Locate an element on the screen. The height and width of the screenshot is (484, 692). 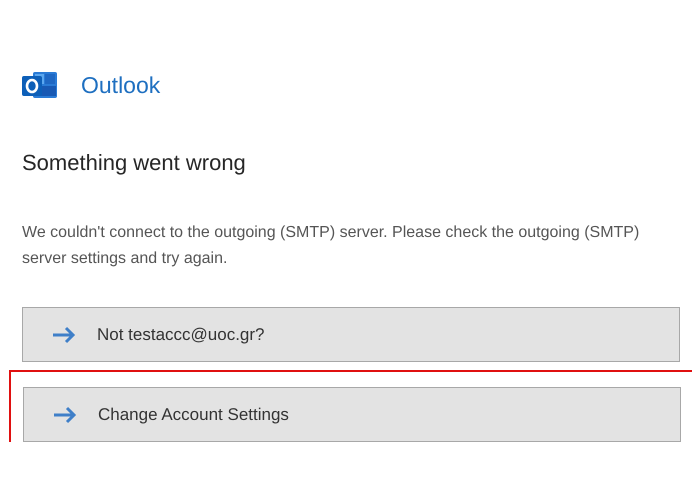
action-button: Change Account Settings is located at coordinates (352, 414).